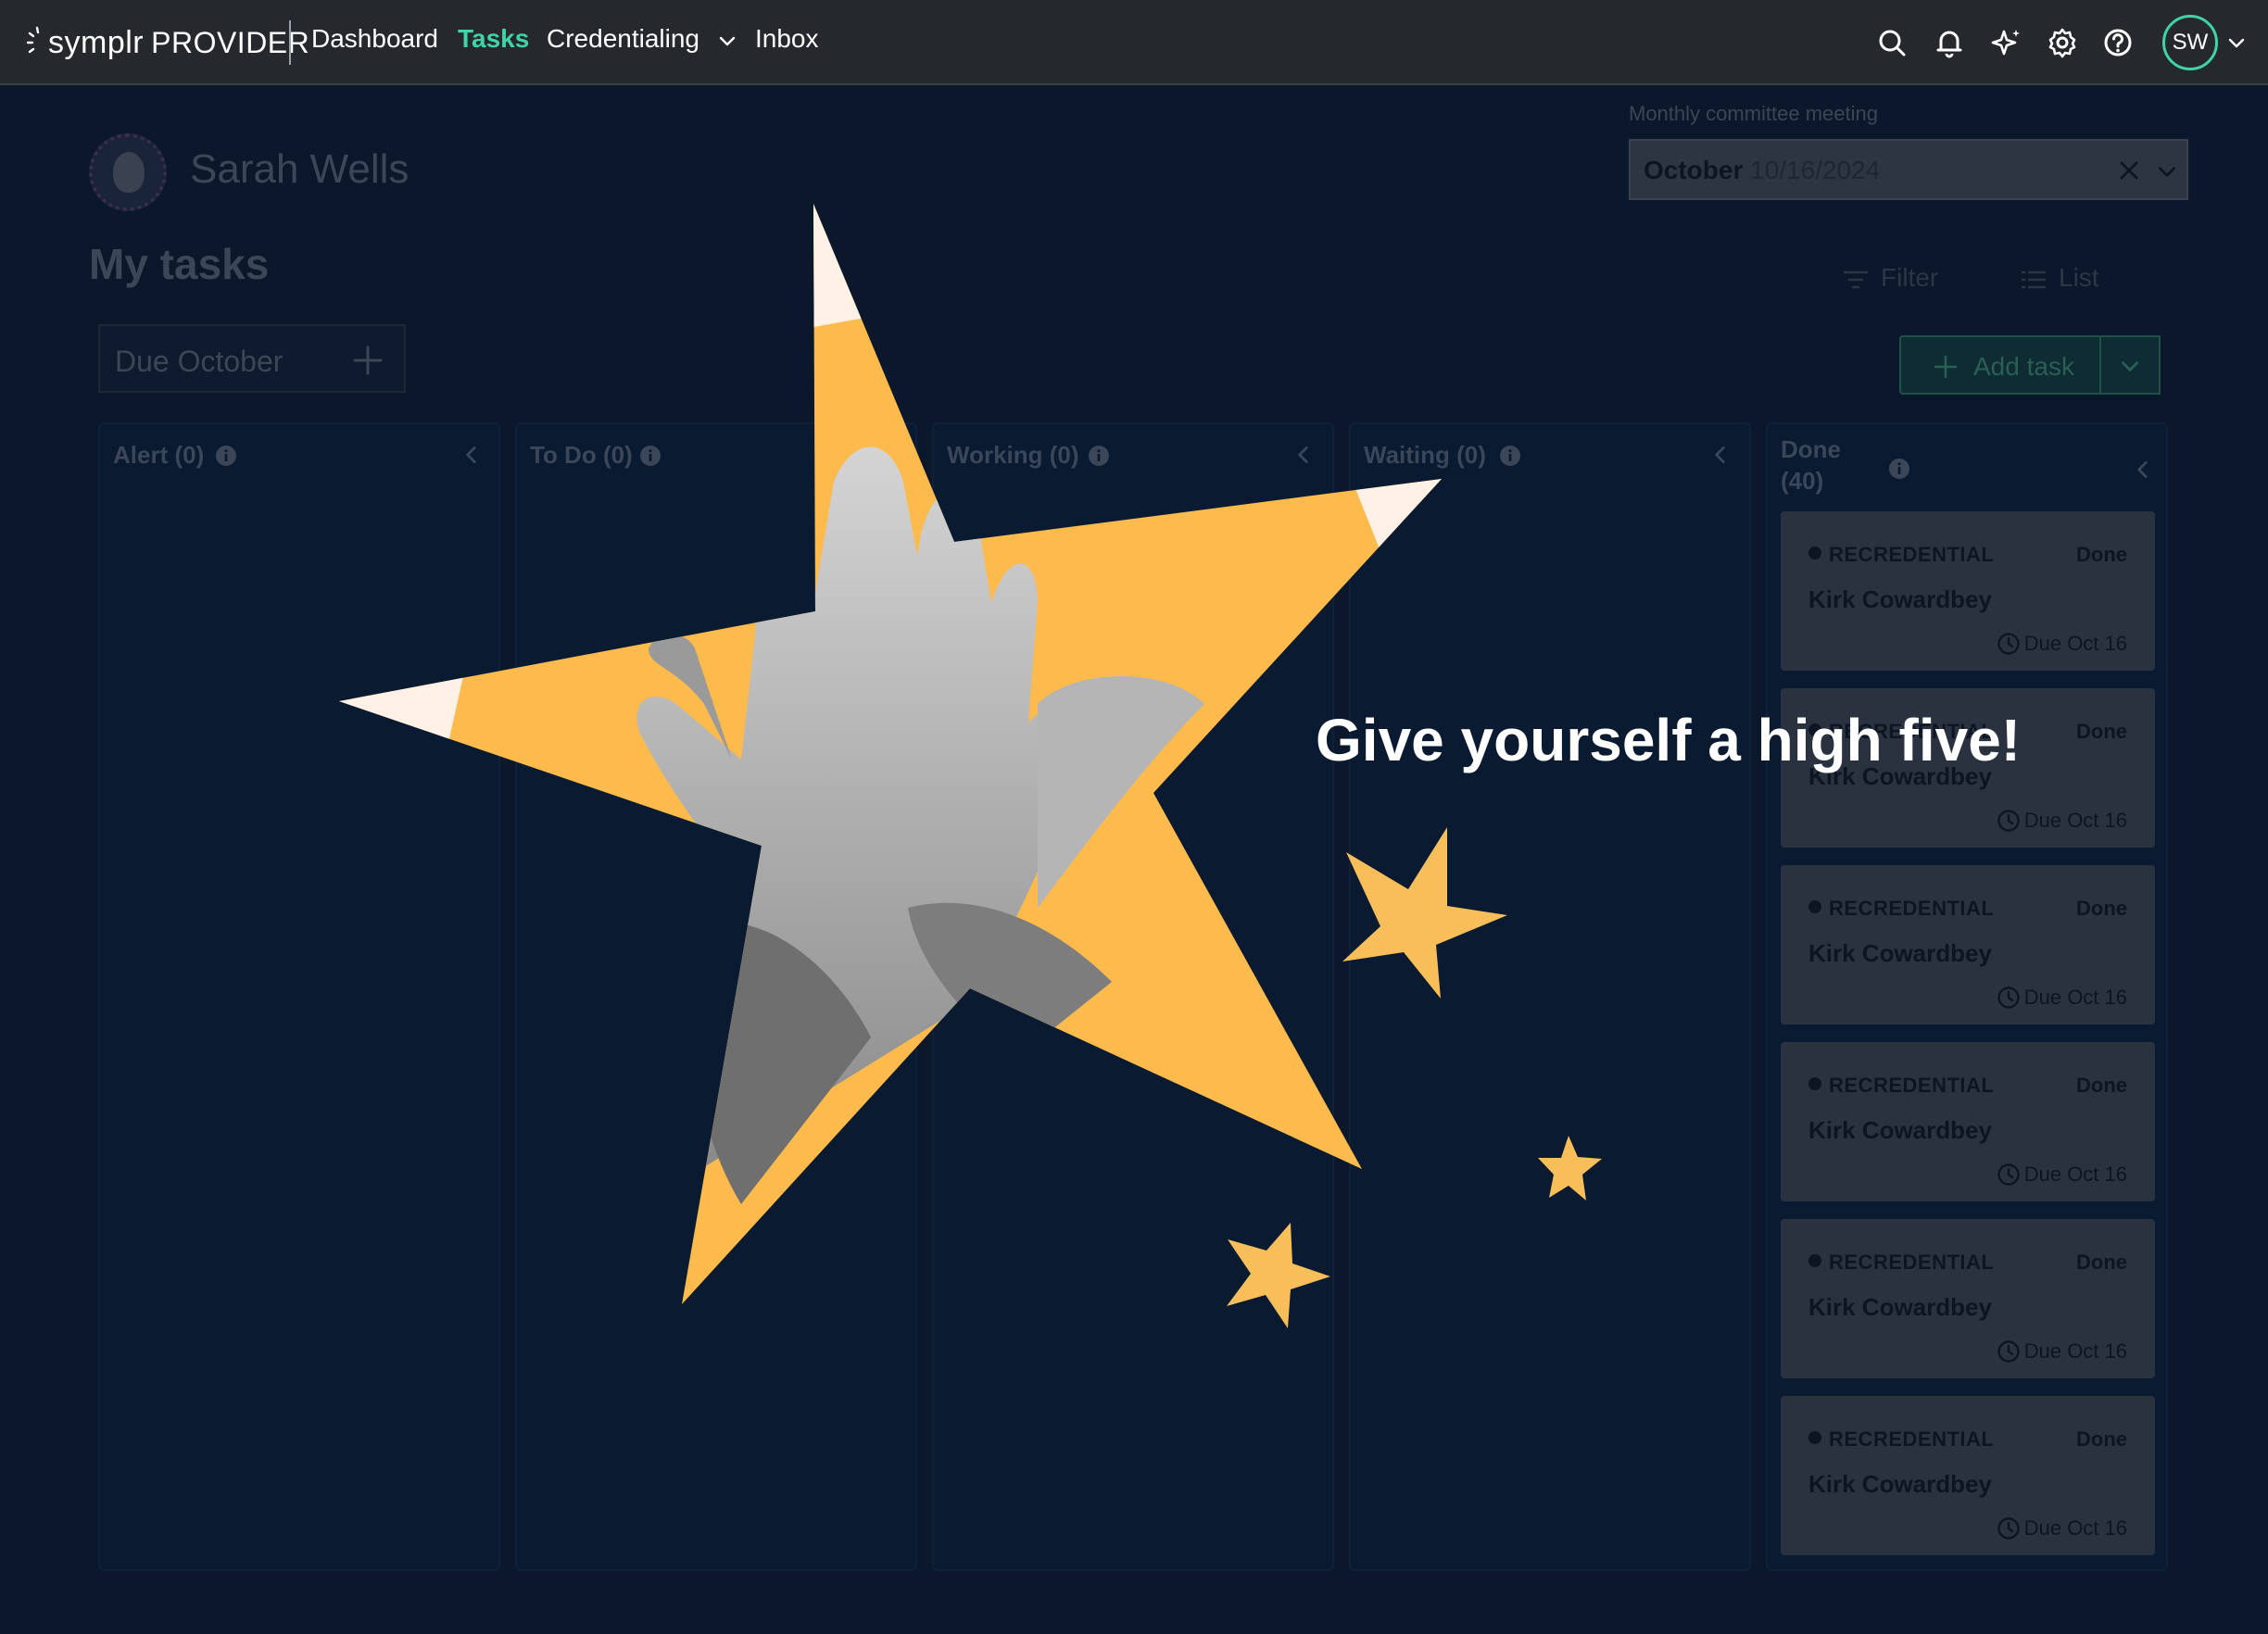  What do you see at coordinates (1811, 449) in the screenshot?
I see `column-title-line: Done` at bounding box center [1811, 449].